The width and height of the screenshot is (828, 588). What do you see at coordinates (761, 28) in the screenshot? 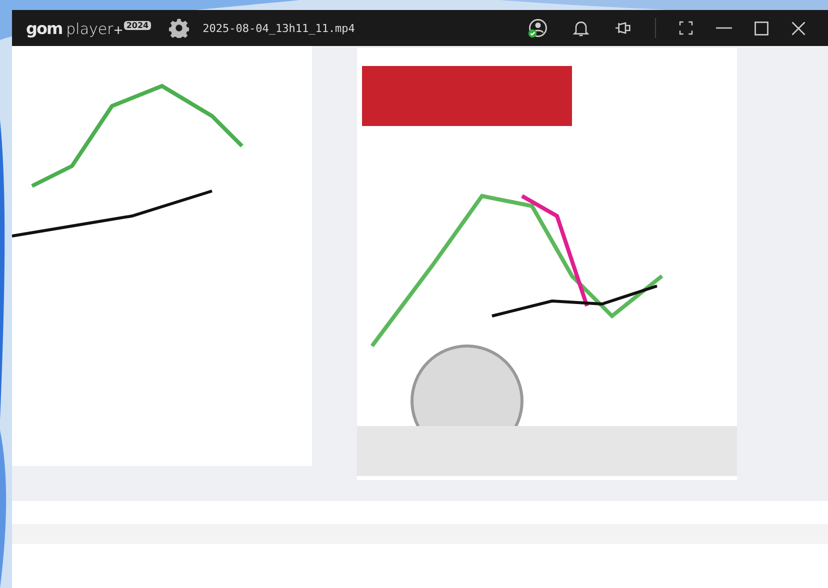
I see `maximize-icon` at bounding box center [761, 28].